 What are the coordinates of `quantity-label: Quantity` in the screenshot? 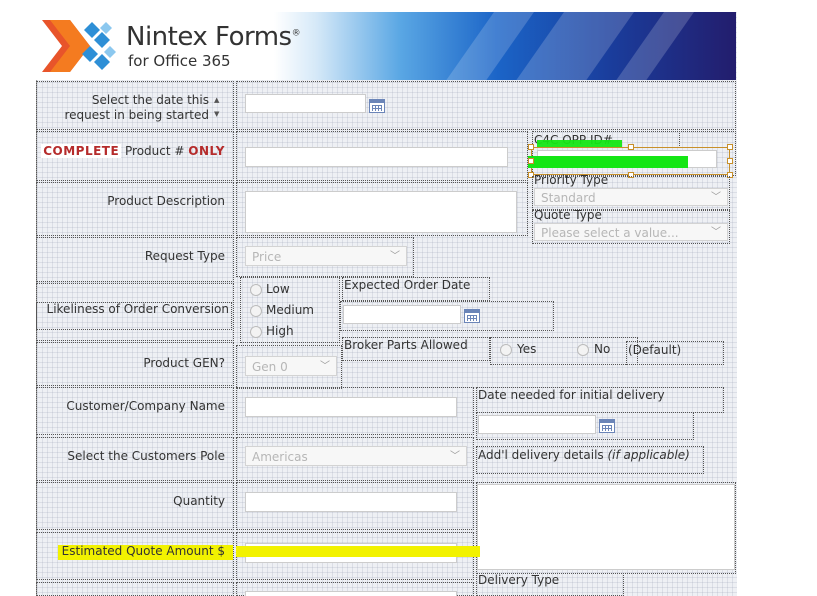 It's located at (199, 501).